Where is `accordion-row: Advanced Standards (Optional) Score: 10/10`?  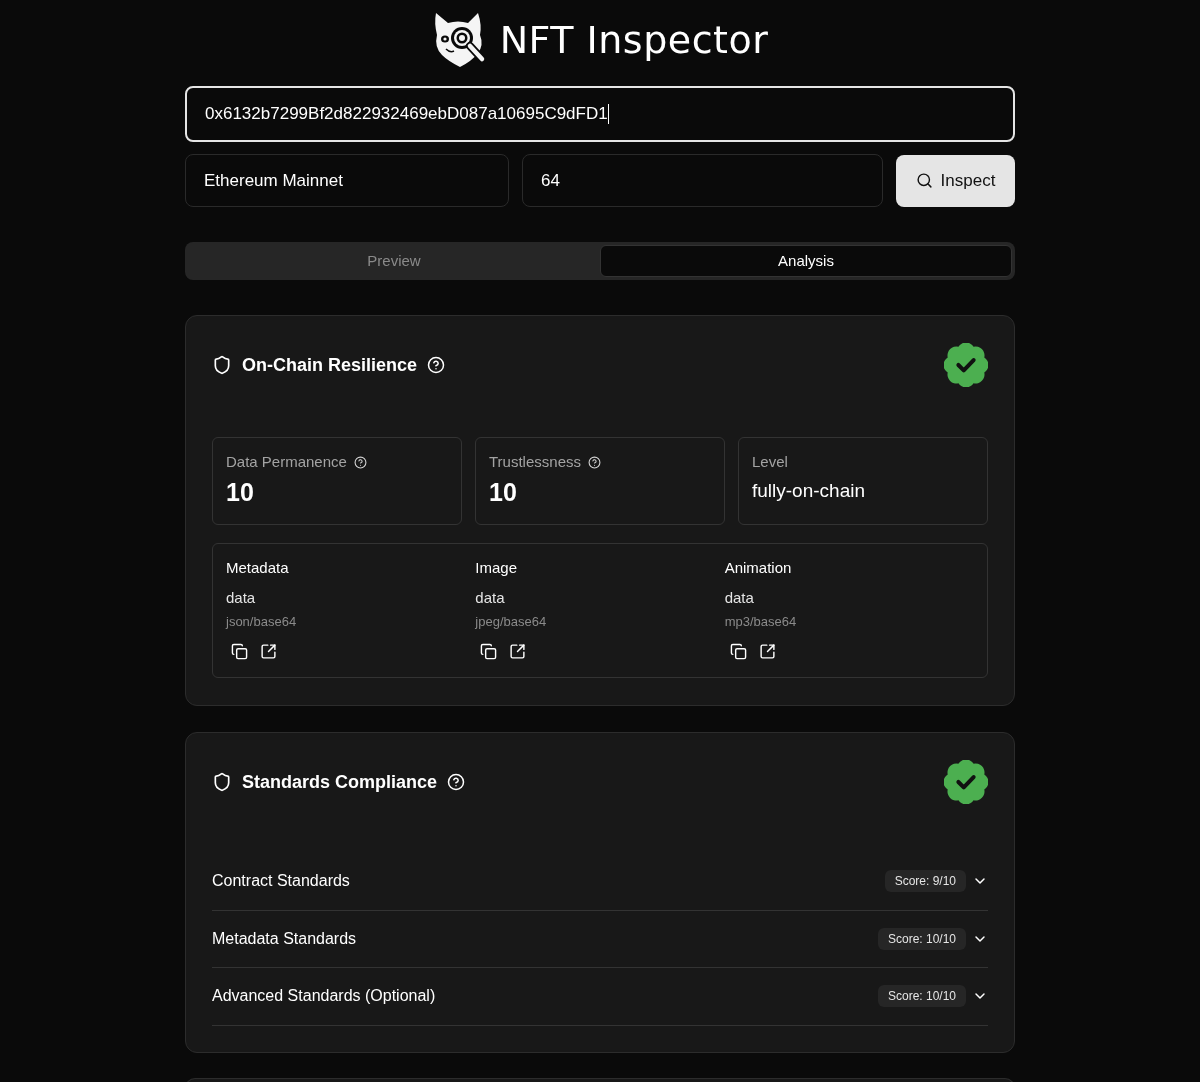 accordion-row: Advanced Standards (Optional) Score: 10/10 is located at coordinates (600, 997).